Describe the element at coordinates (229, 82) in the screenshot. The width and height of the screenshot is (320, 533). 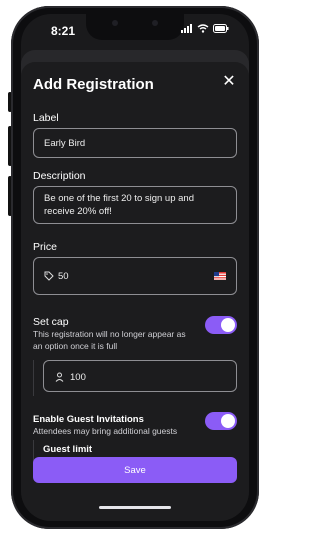
I see `close-icon: ✕` at that location.